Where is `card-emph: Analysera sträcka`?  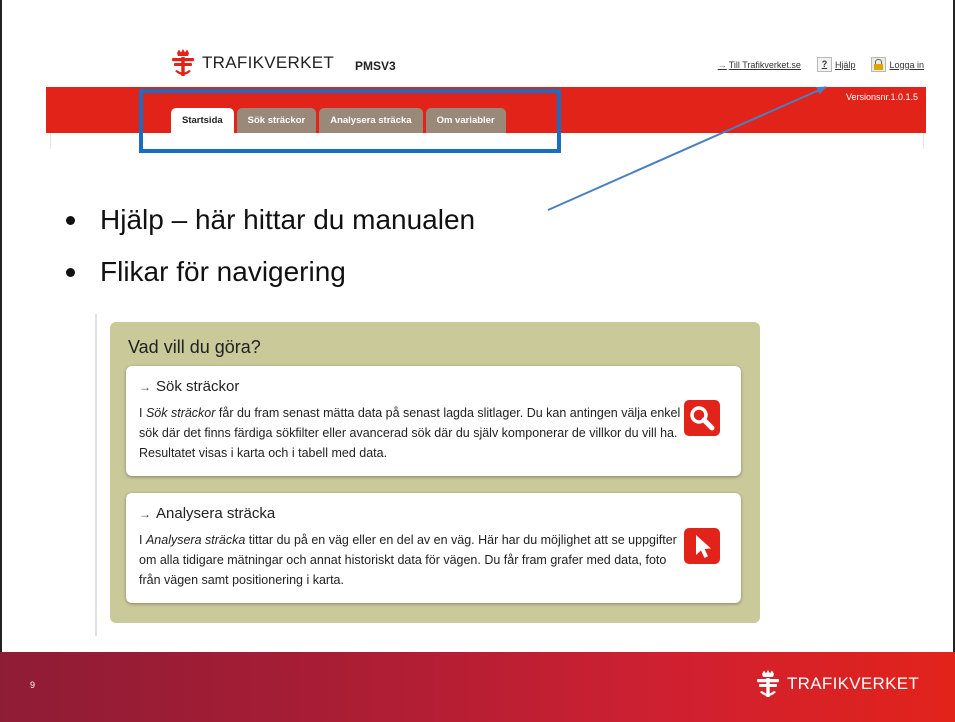
card-emph: Analysera sträcka is located at coordinates (195, 540).